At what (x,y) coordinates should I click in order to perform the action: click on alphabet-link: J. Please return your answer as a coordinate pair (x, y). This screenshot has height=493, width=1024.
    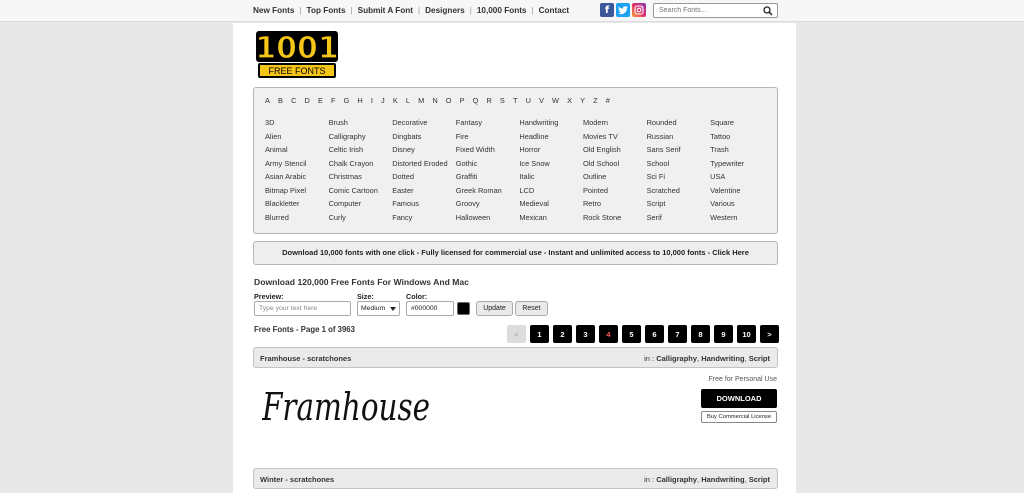
    Looking at the image, I should click on (383, 100).